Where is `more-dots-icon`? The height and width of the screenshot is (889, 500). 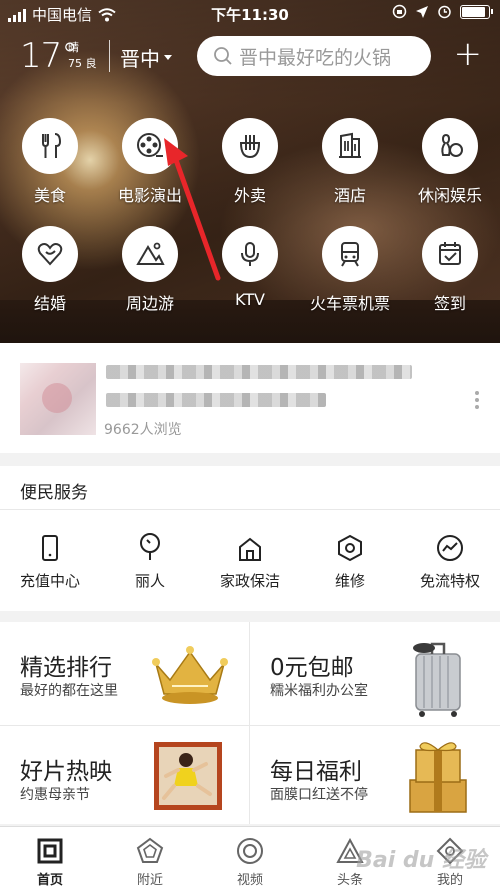 more-dots-icon is located at coordinates (477, 400).